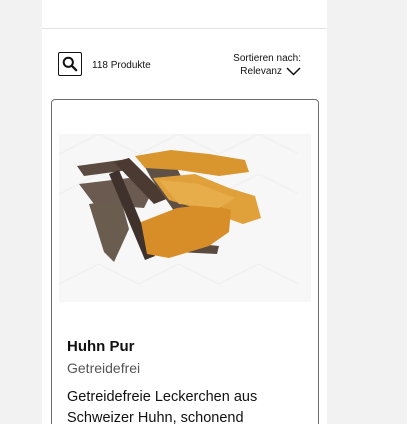  Describe the element at coordinates (293, 71) in the screenshot. I see `chevron-down-icon` at that location.